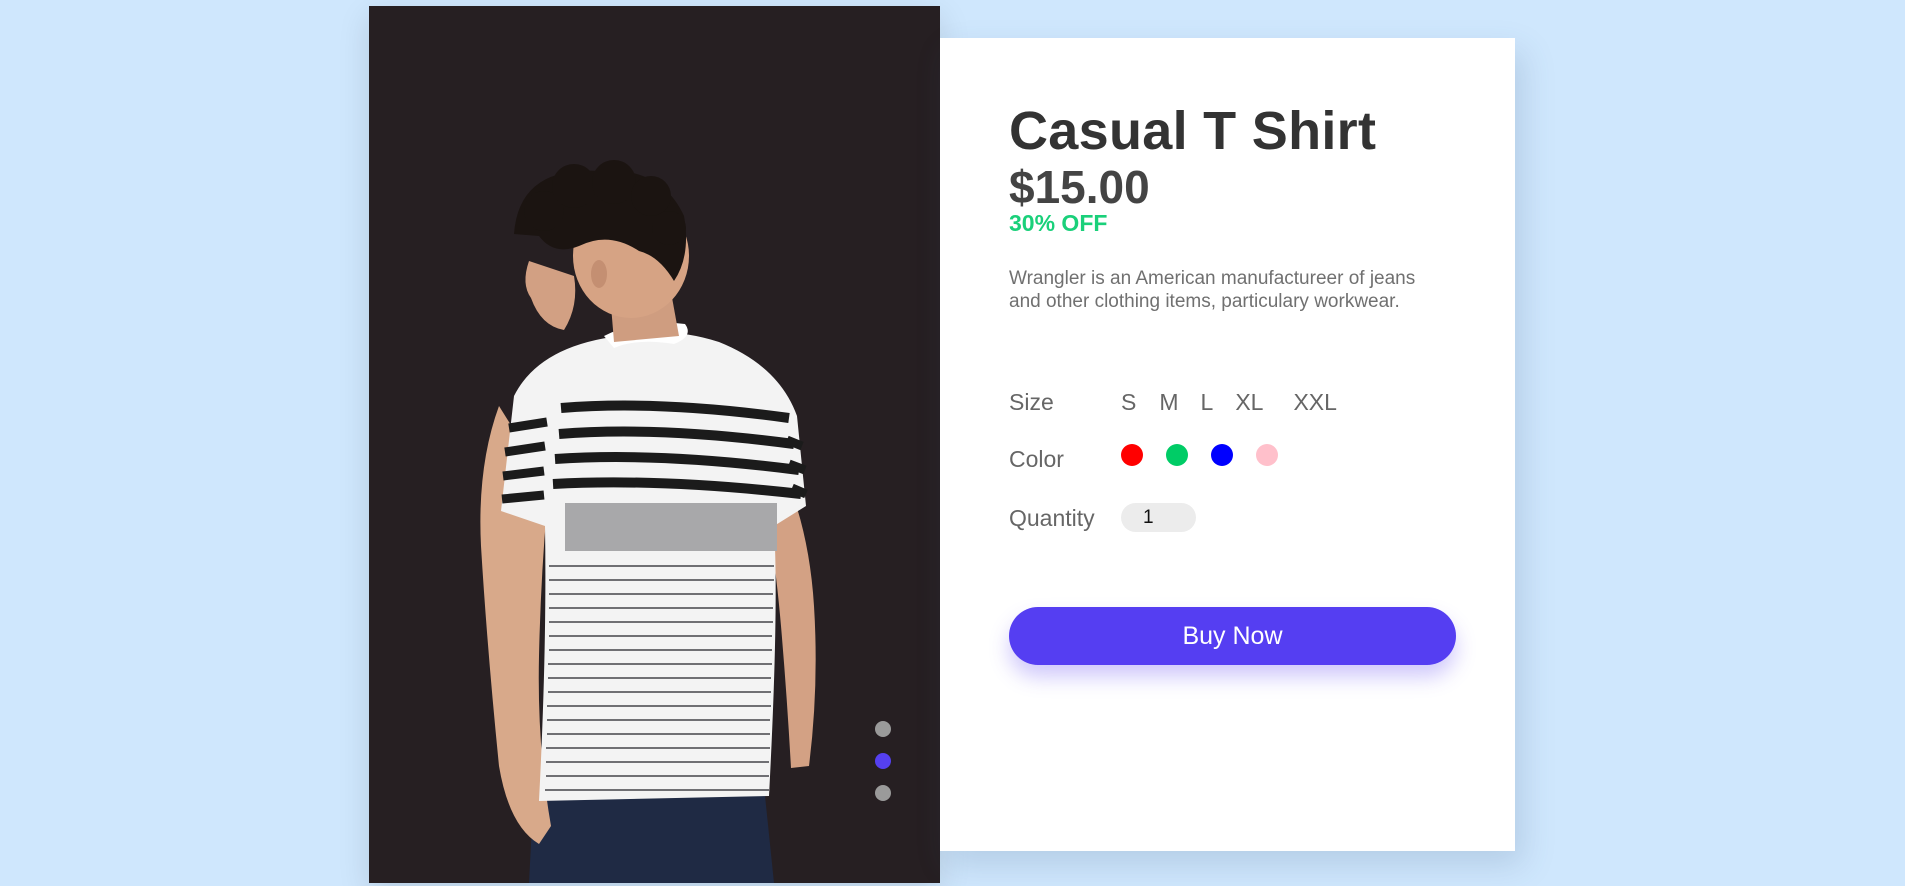 Image resolution: width=1905 pixels, height=886 pixels. What do you see at coordinates (1128, 402) in the screenshot?
I see `size-option-s: S` at bounding box center [1128, 402].